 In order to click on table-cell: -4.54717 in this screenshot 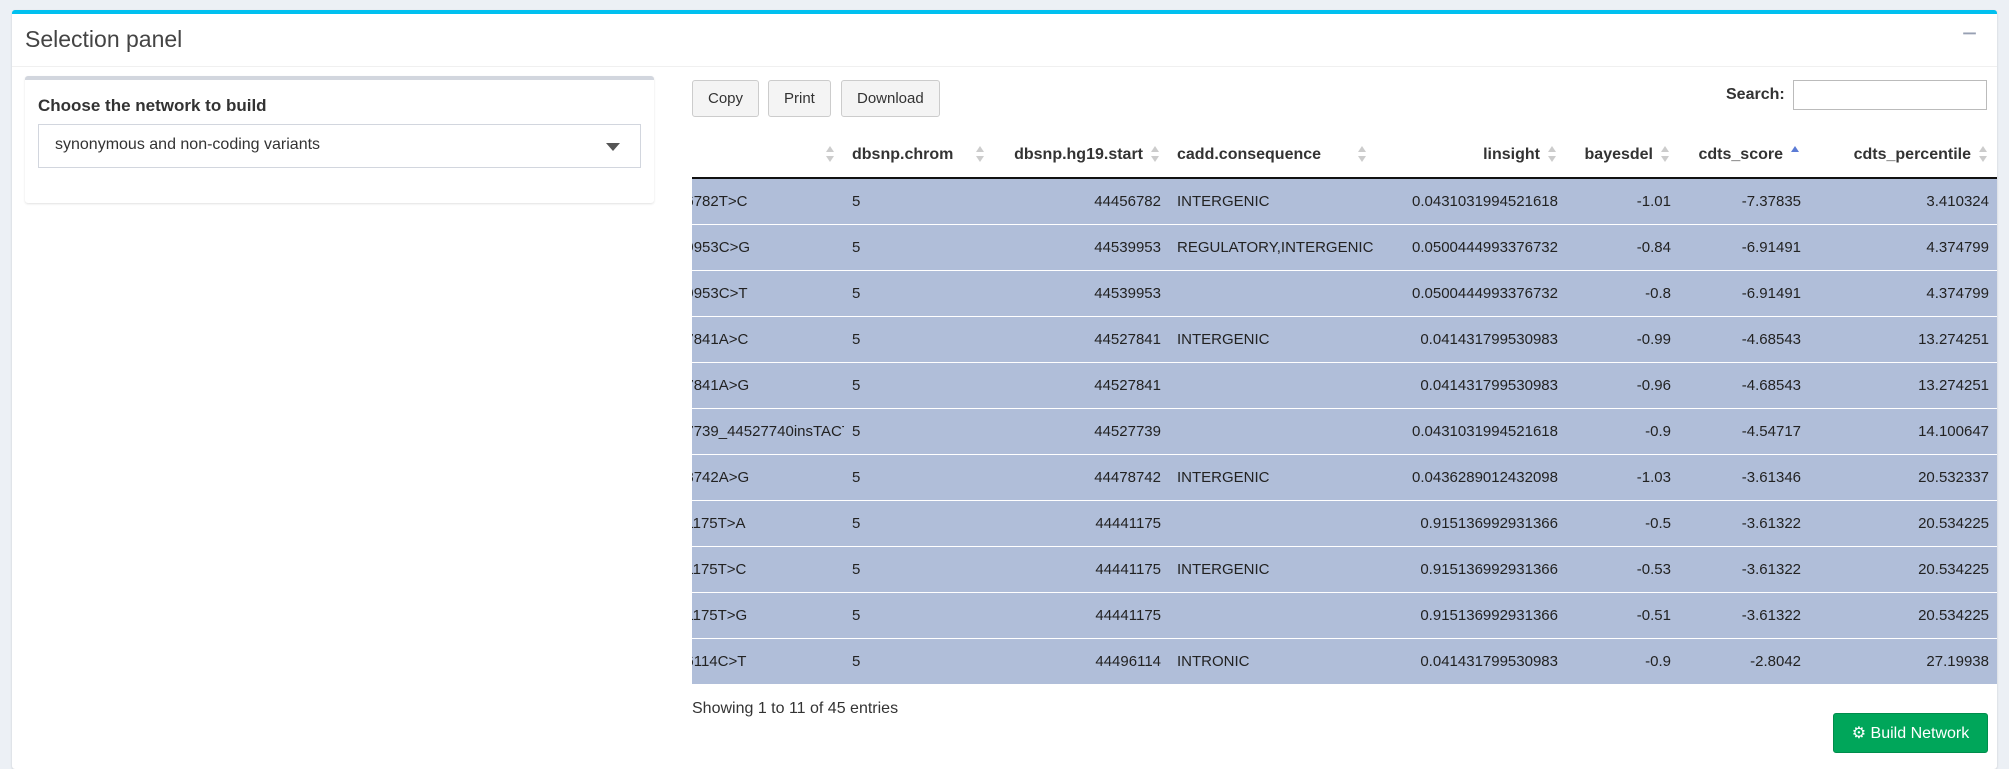, I will do `click(1744, 430)`.